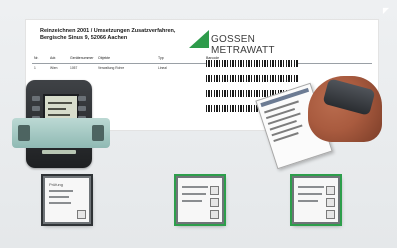  I want to click on cell-typ: Lineal, so click(162, 68).